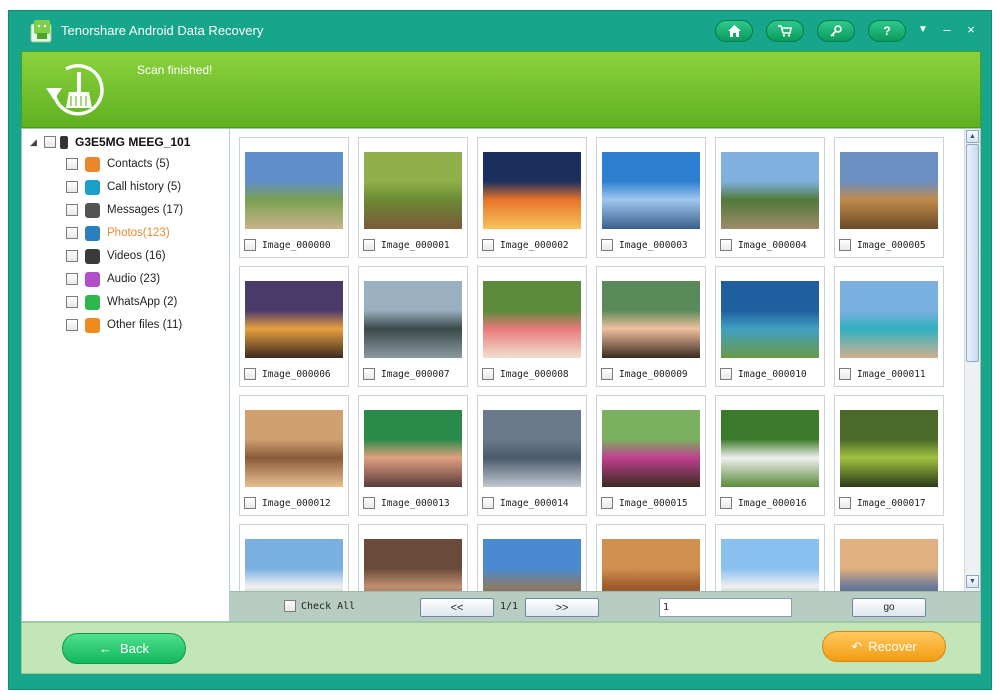 This screenshot has height=700, width=1000. Describe the element at coordinates (836, 31) in the screenshot. I see `register-button` at that location.